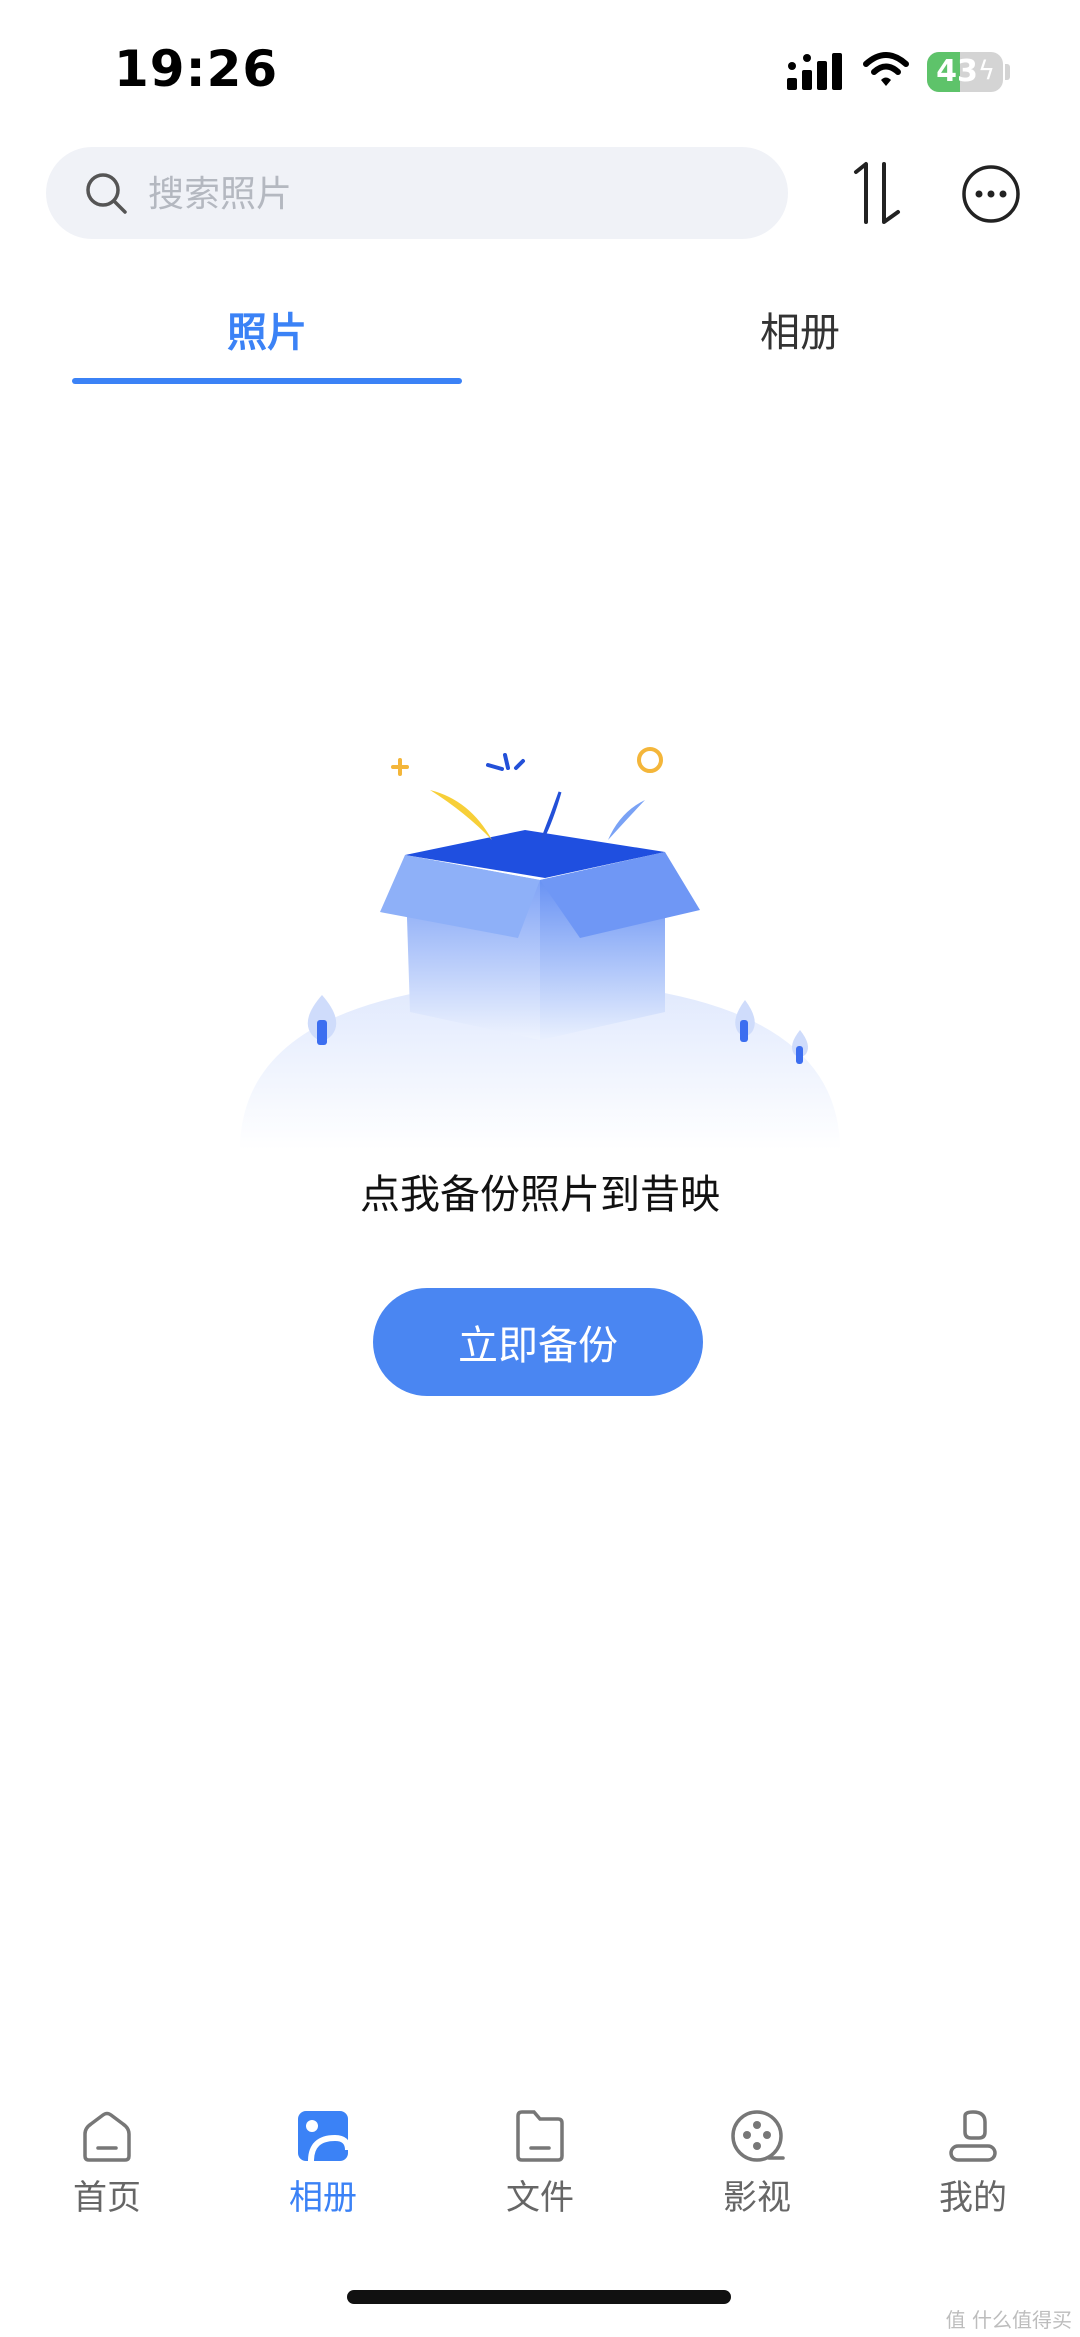 This screenshot has height=2337, width=1080. I want to click on nav-label-profile: 我的, so click(973, 2198).